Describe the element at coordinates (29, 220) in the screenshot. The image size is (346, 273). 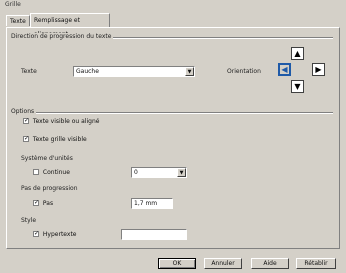
I see `style-label: Style` at that location.